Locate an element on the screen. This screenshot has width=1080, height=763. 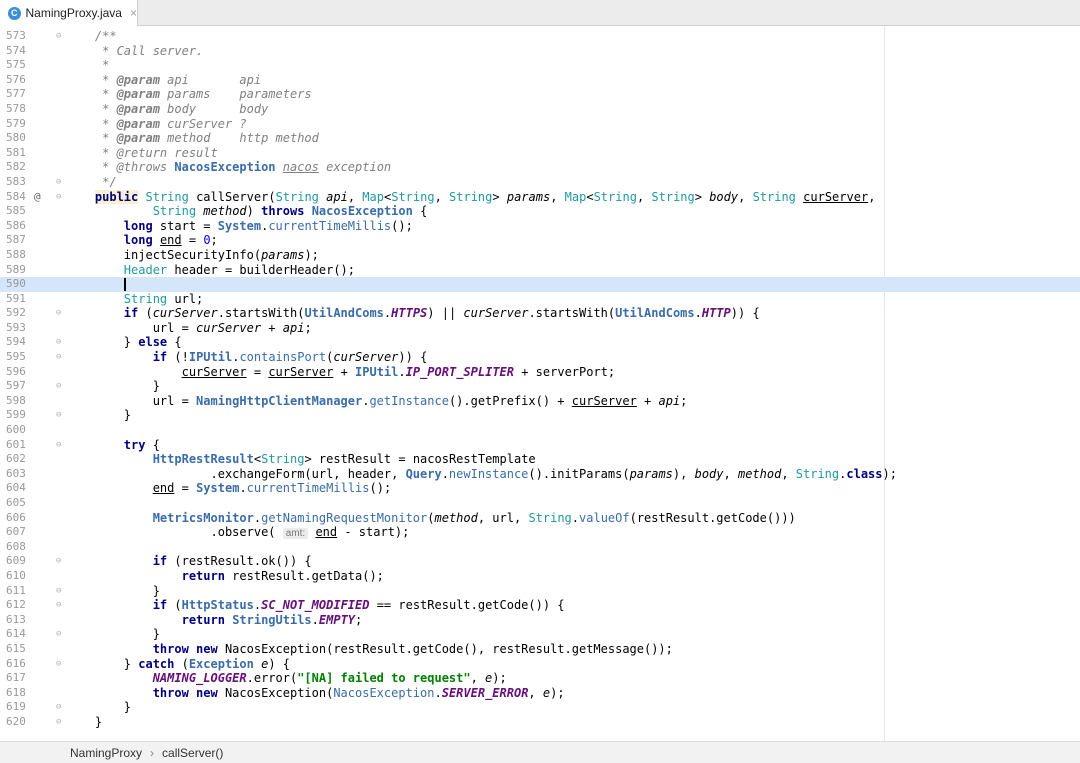
code-line: 580 * @param method http method is located at coordinates (540, 138).